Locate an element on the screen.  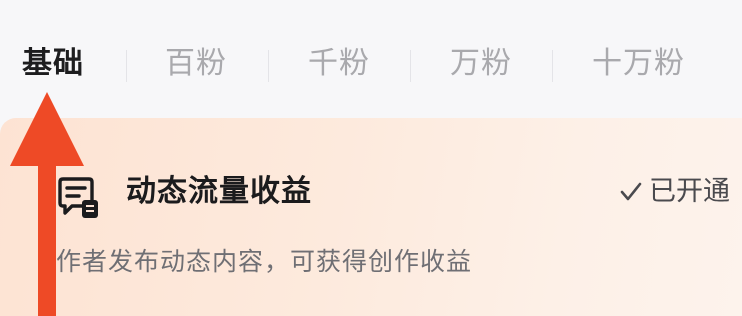
tab-hundred-fans: 百粉 is located at coordinates (196, 64).